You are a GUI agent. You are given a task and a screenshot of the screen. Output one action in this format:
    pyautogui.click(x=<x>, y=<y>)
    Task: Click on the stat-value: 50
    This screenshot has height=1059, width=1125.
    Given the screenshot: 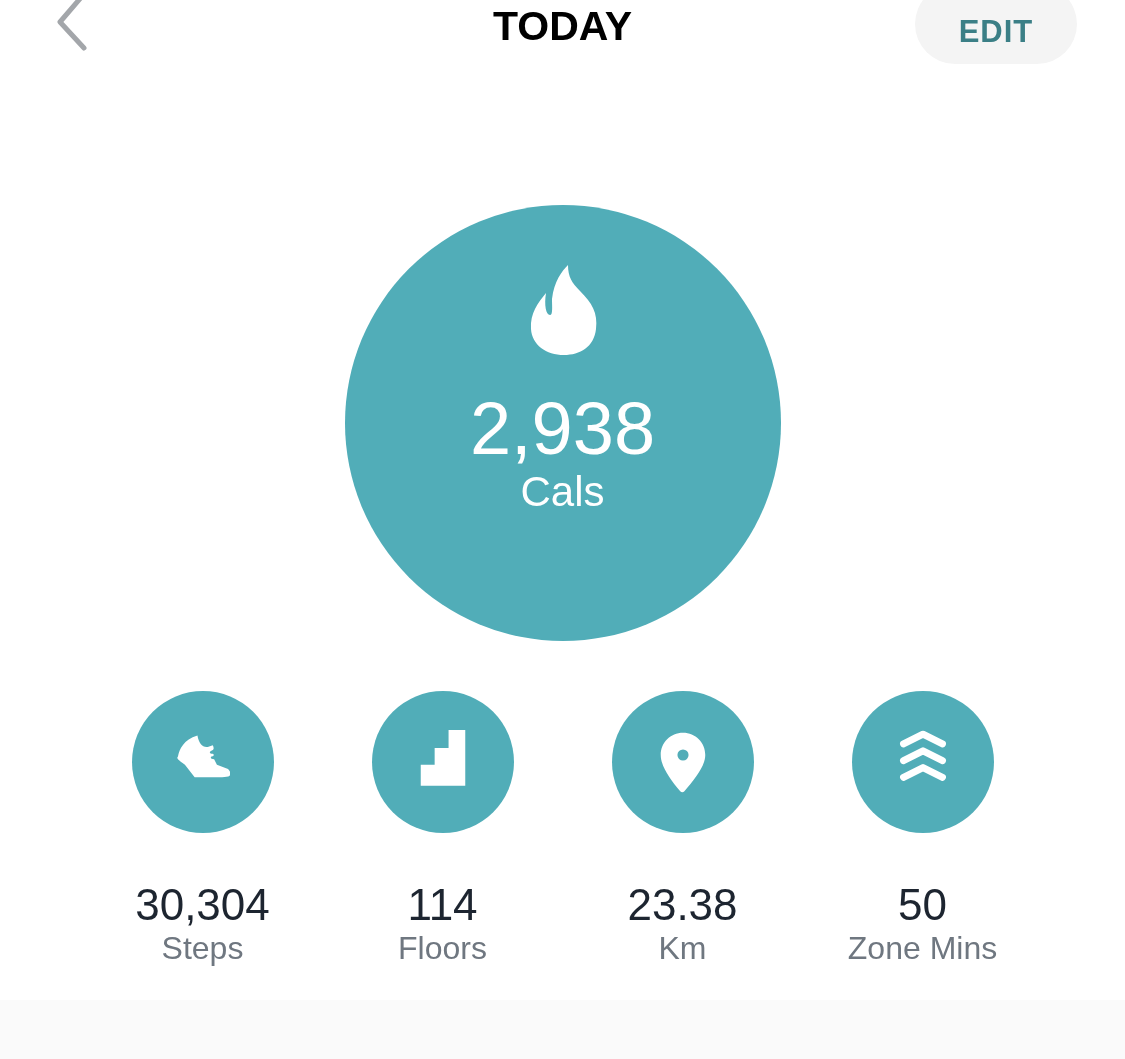 What is the action you would take?
    pyautogui.click(x=922, y=905)
    